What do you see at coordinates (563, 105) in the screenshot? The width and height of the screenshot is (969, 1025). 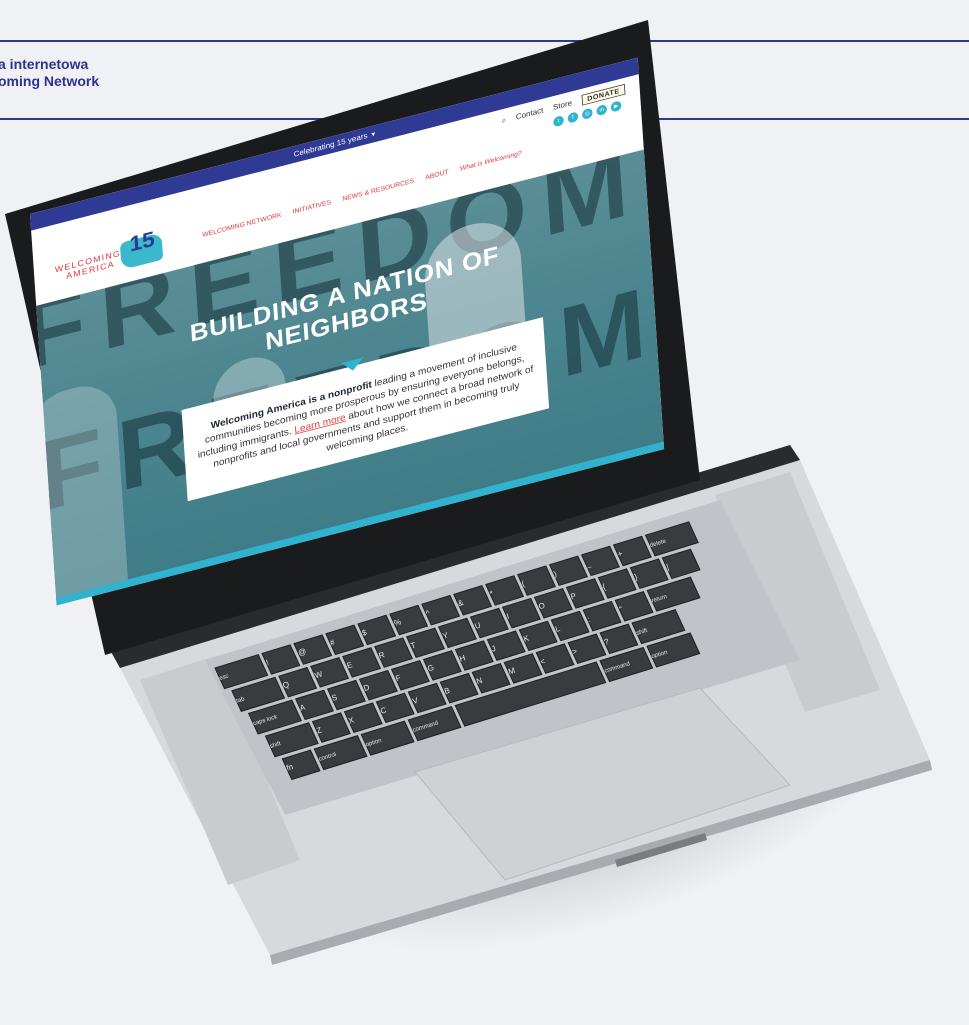 I see `store-link: Store` at bounding box center [563, 105].